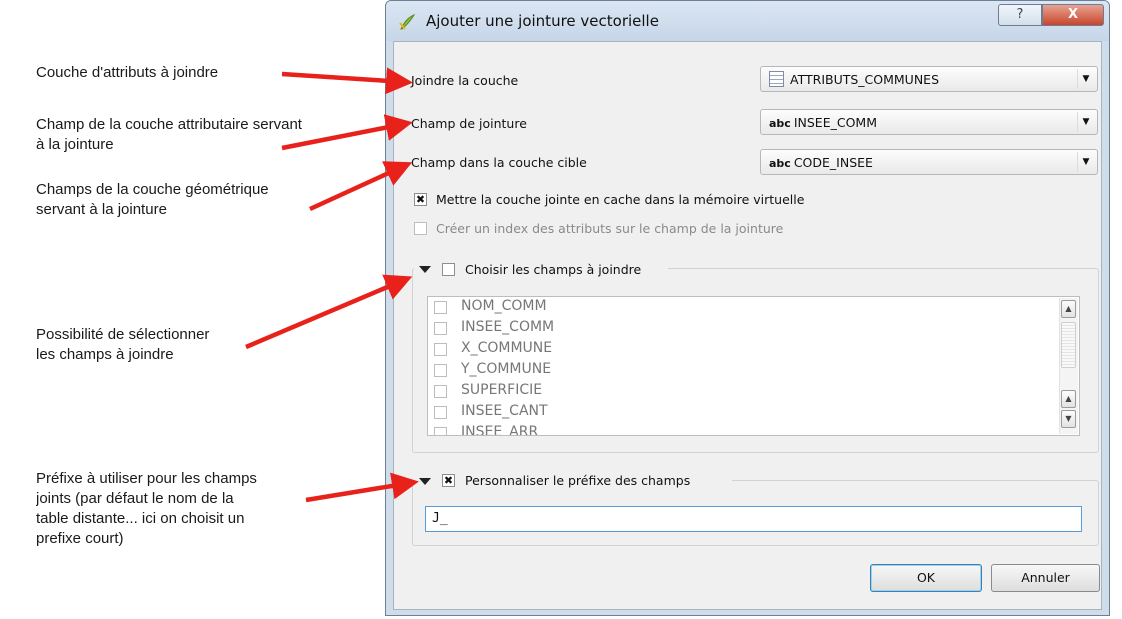  I want to click on choose-fields-label: Choisir les champs à joindre, so click(553, 269).